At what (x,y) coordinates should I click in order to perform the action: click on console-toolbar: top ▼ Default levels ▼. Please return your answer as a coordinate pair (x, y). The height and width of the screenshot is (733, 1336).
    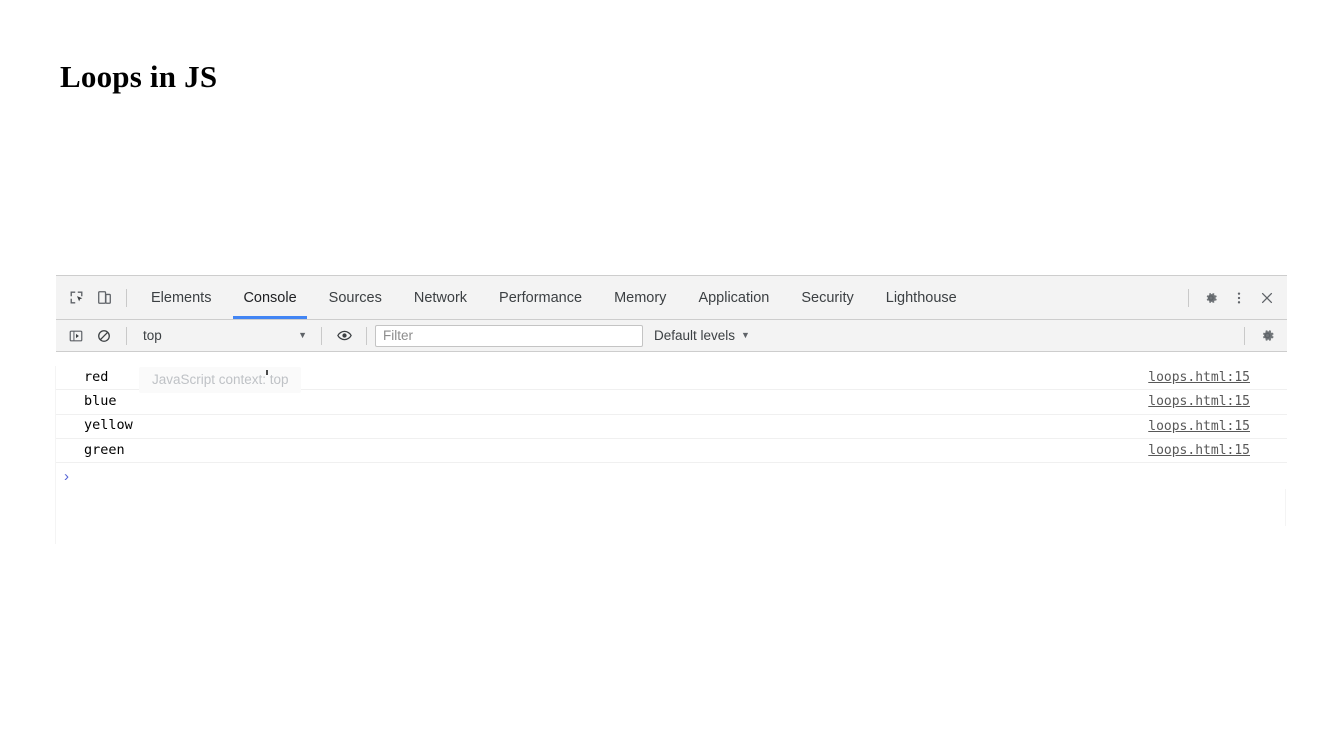
    Looking at the image, I should click on (671, 336).